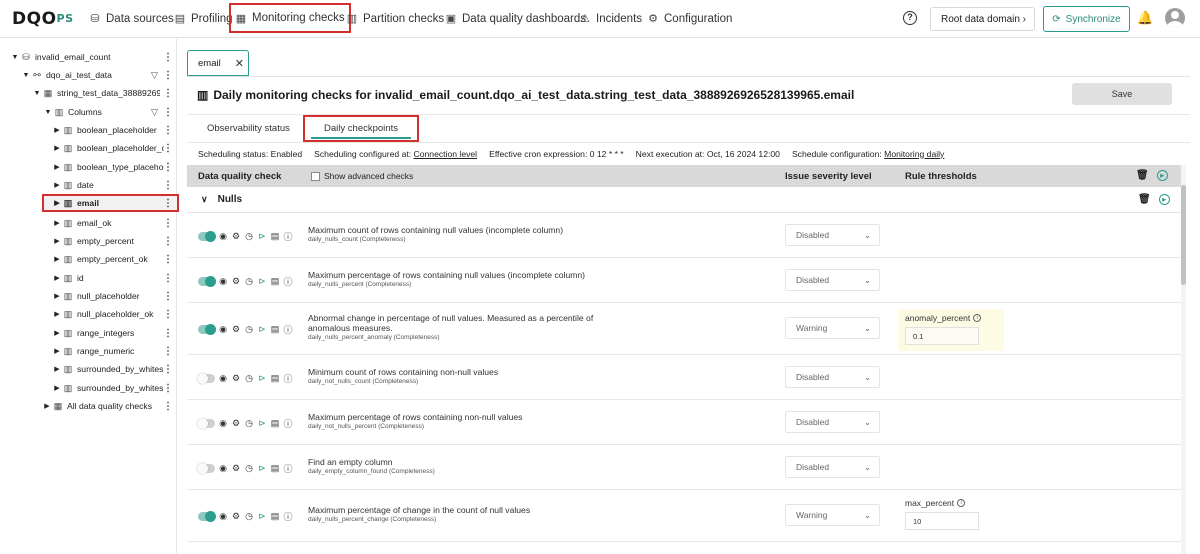  What do you see at coordinates (942, 336) in the screenshot?
I see `rule-threshold-input: 0.1` at bounding box center [942, 336].